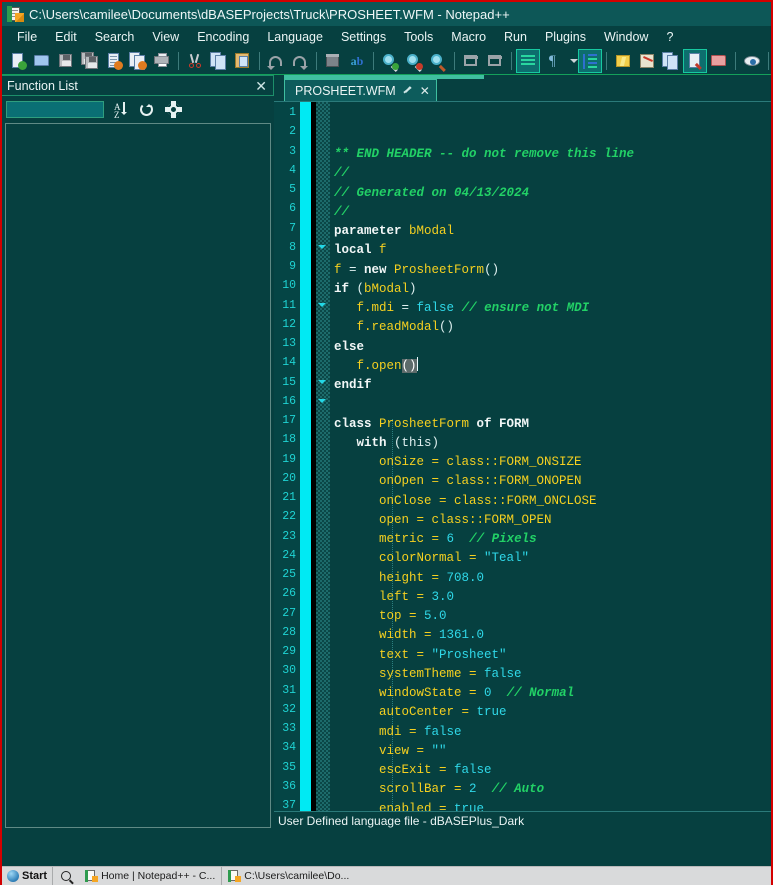 This screenshot has width=773, height=885. What do you see at coordinates (27, 37) in the screenshot?
I see `menu-item-file: File` at bounding box center [27, 37].